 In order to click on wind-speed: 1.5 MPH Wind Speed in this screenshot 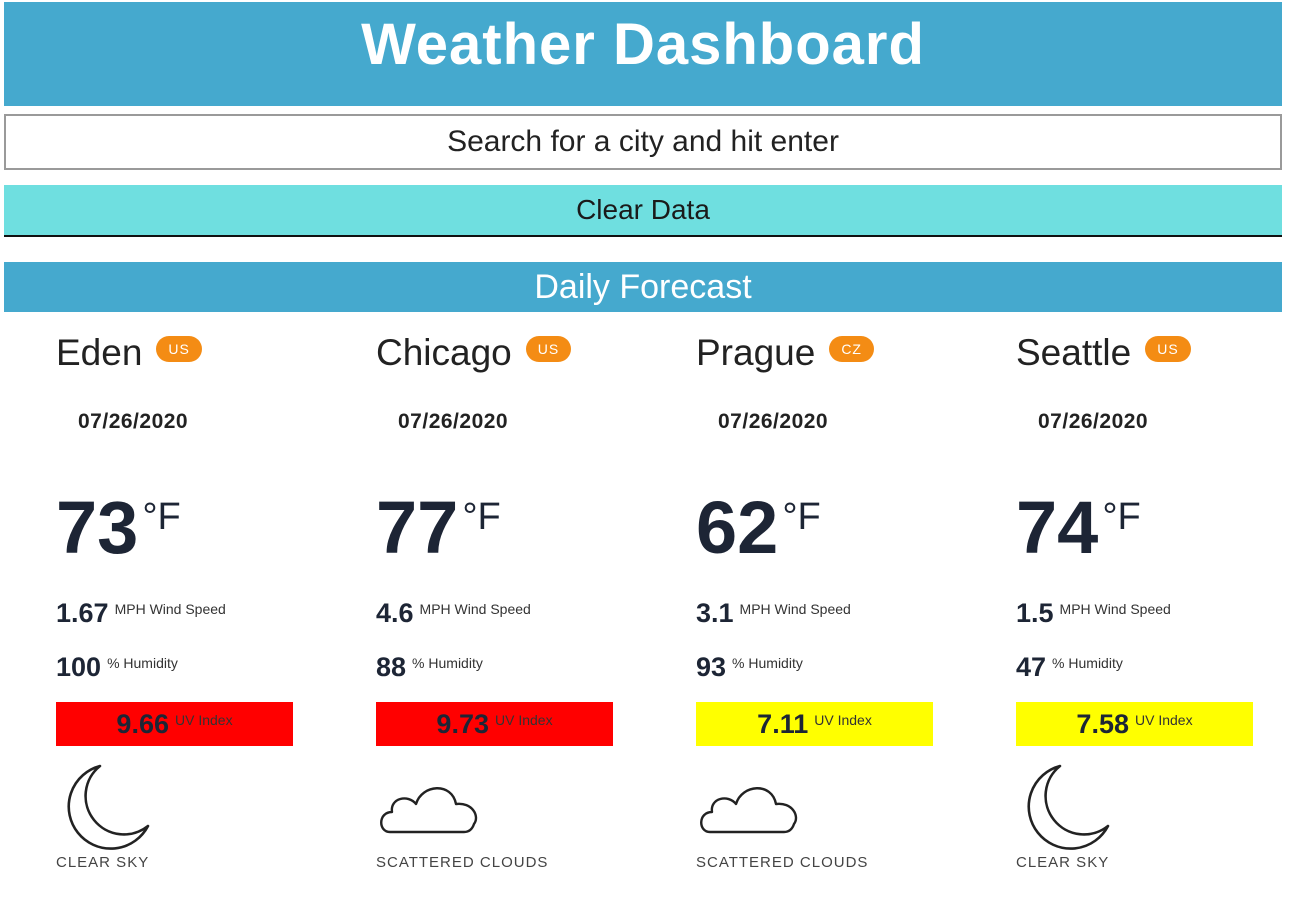, I will do `click(1093, 613)`.